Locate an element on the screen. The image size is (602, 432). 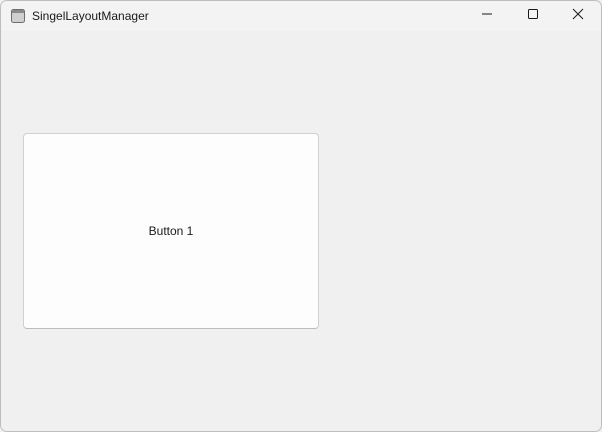
minimize-icon is located at coordinates (487, 16).